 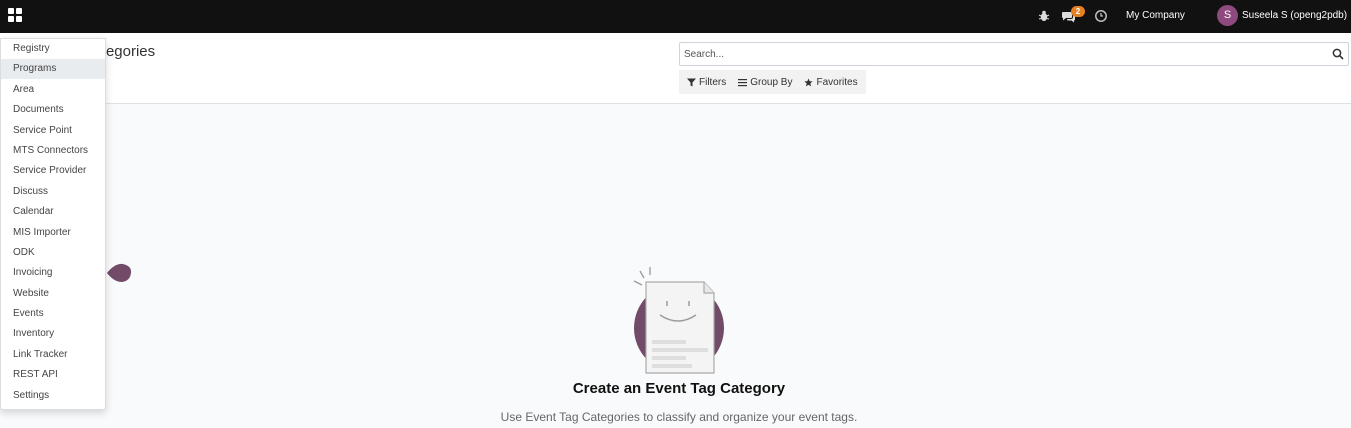 What do you see at coordinates (53, 192) in the screenshot?
I see `menu-item-discuss: Discuss` at bounding box center [53, 192].